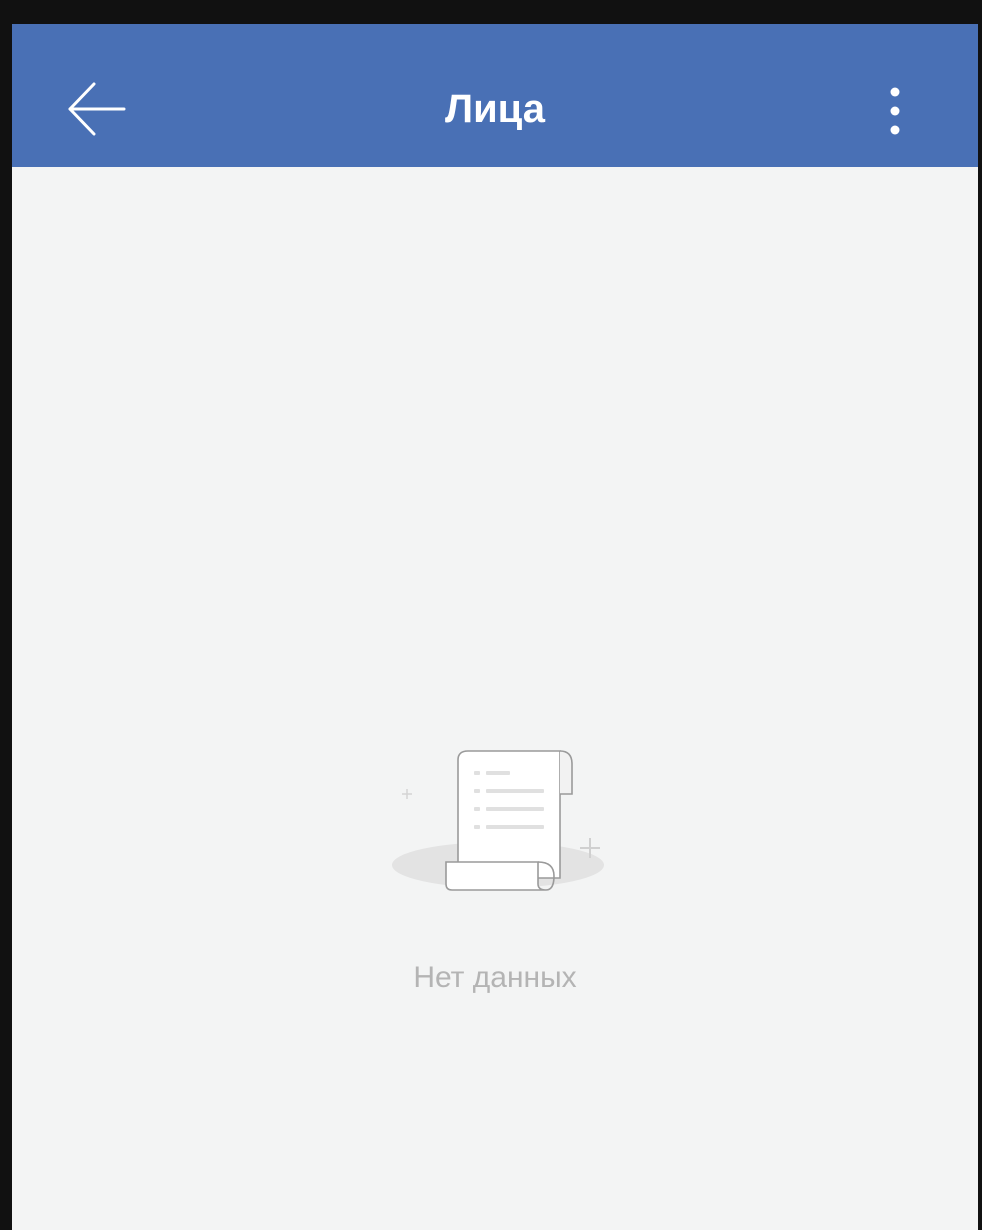 This screenshot has height=1230, width=982. What do you see at coordinates (495, 109) in the screenshot?
I see `page-title: Лица` at bounding box center [495, 109].